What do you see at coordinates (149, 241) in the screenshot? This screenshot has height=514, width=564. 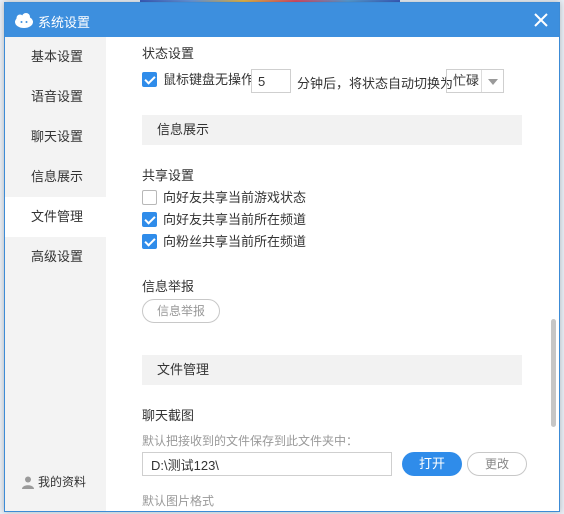 I see `share-channel-fans-checkbox` at bounding box center [149, 241].